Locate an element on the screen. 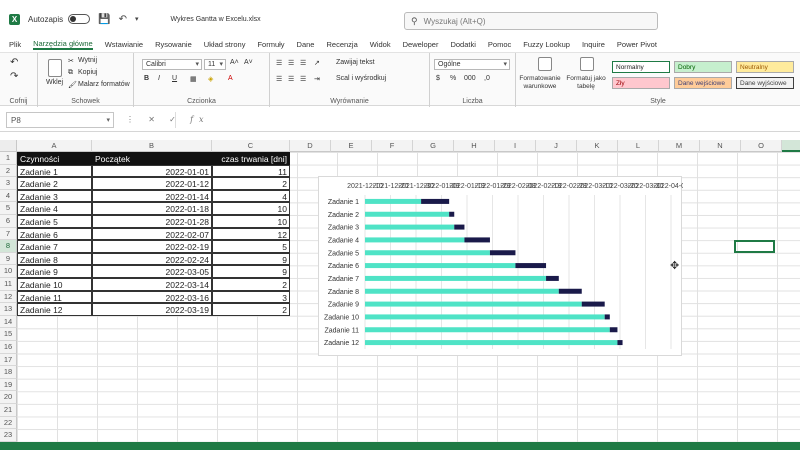 This screenshot has height=450, width=800. table-cell: 2022-03-16 is located at coordinates (152, 297).